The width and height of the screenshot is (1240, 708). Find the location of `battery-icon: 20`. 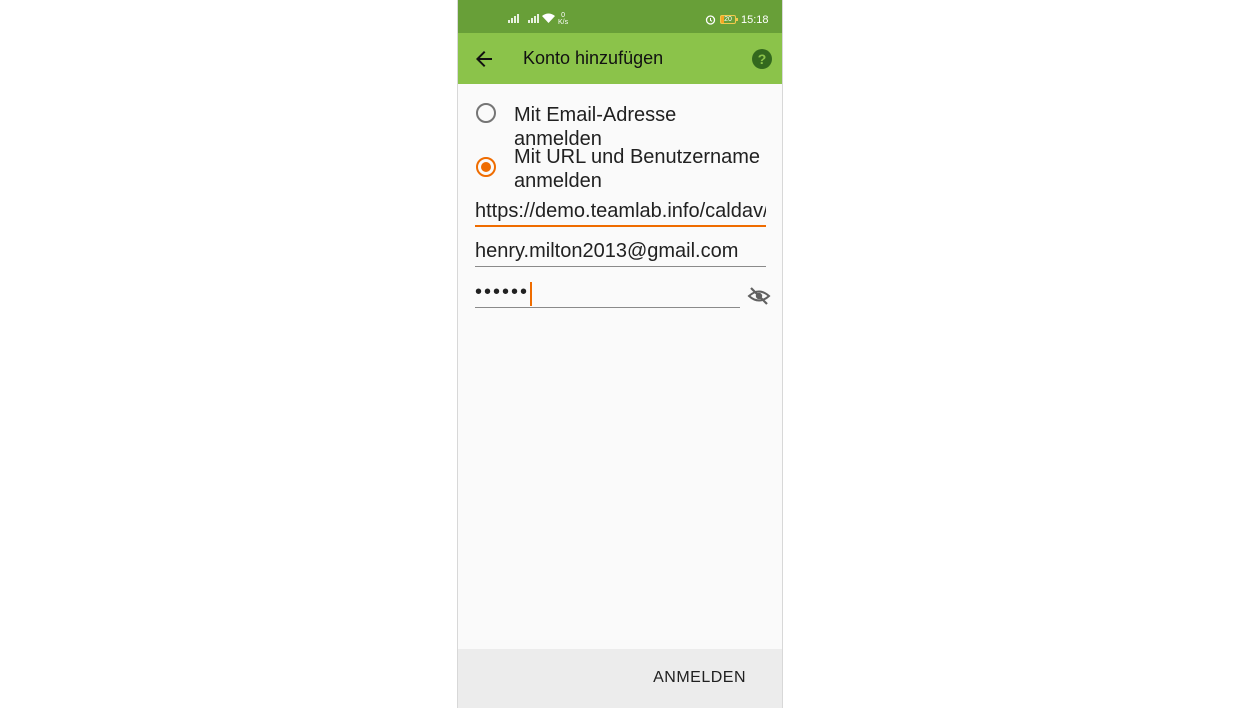

battery-icon: 20 is located at coordinates (729, 19).